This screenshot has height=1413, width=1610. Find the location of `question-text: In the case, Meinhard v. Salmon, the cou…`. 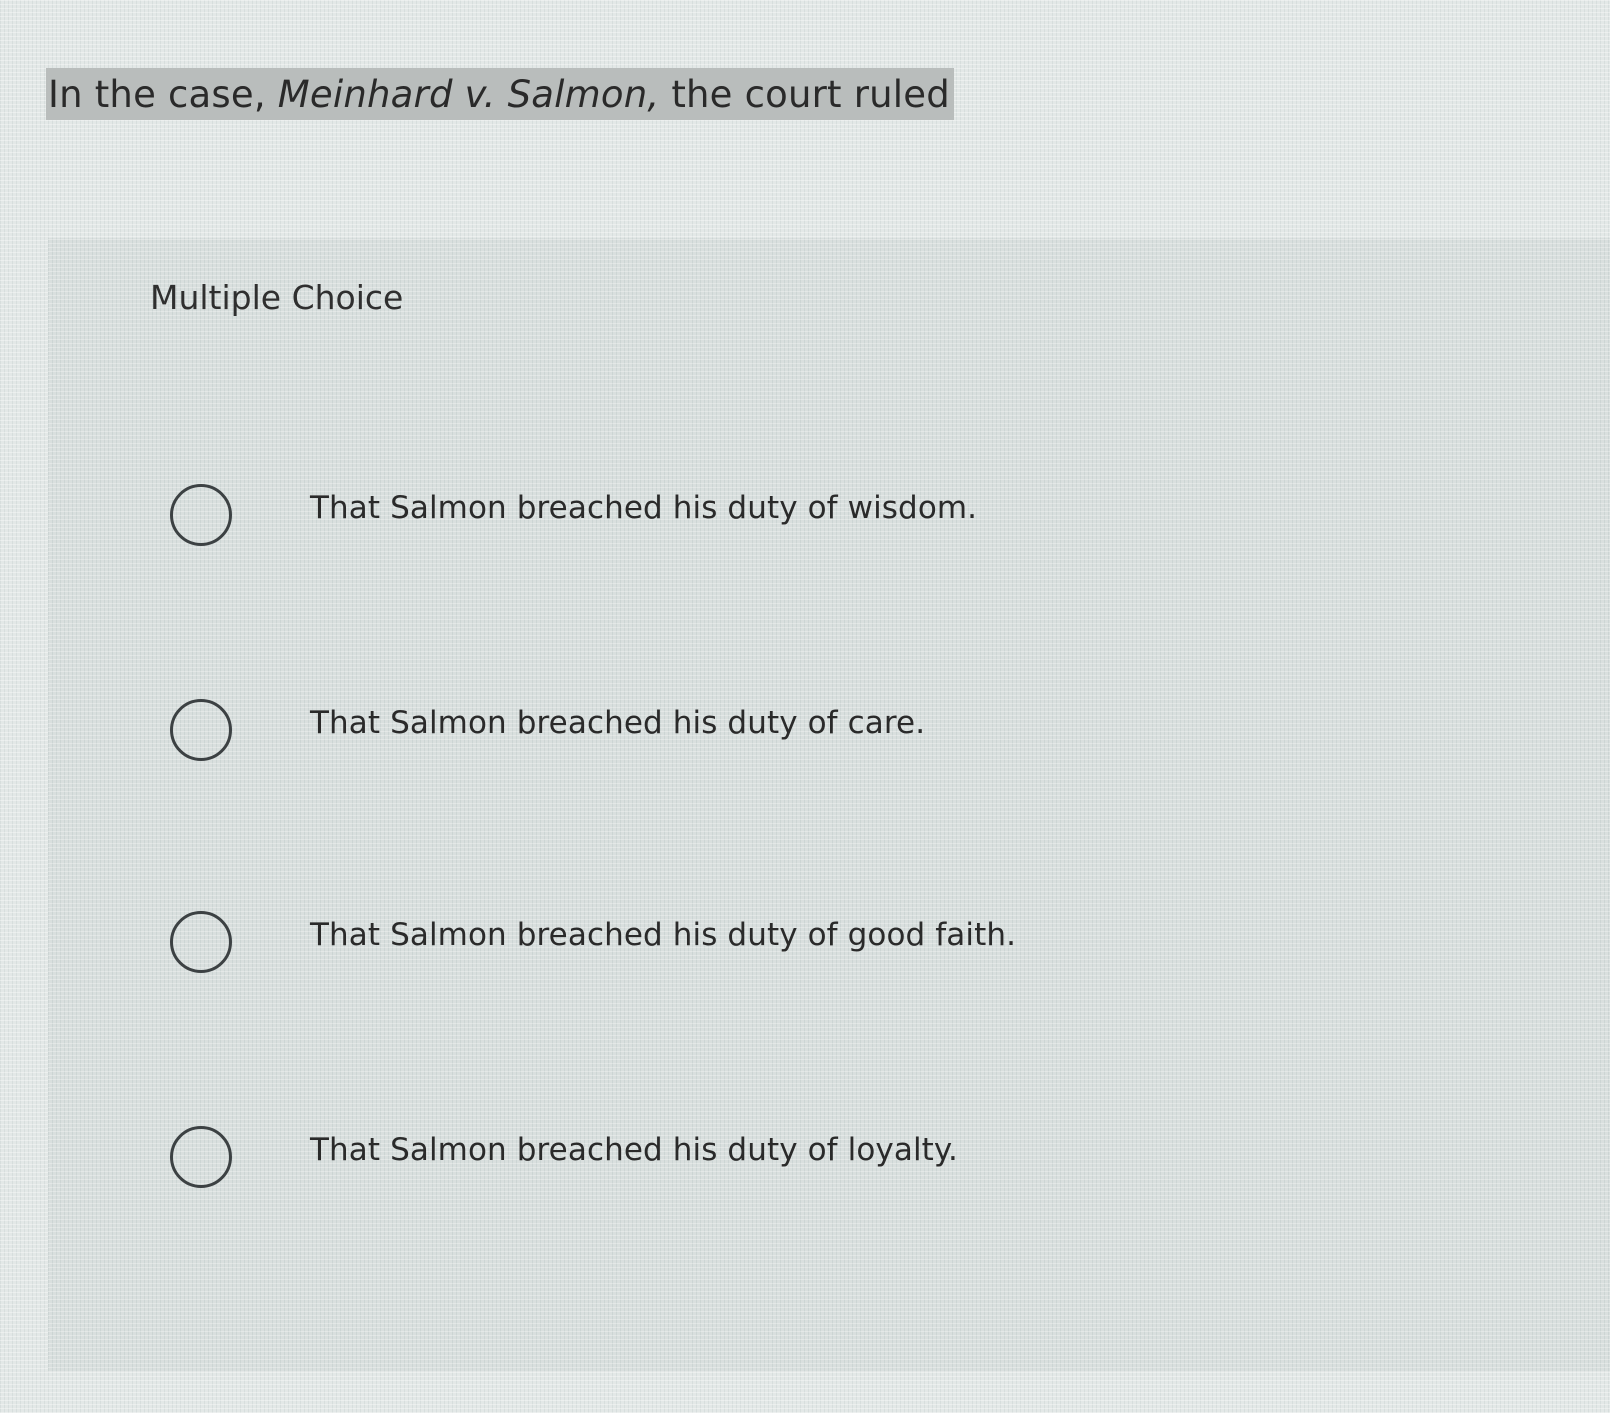

question-text: In the case, Meinhard v. Salmon, the cou… is located at coordinates (500, 94).